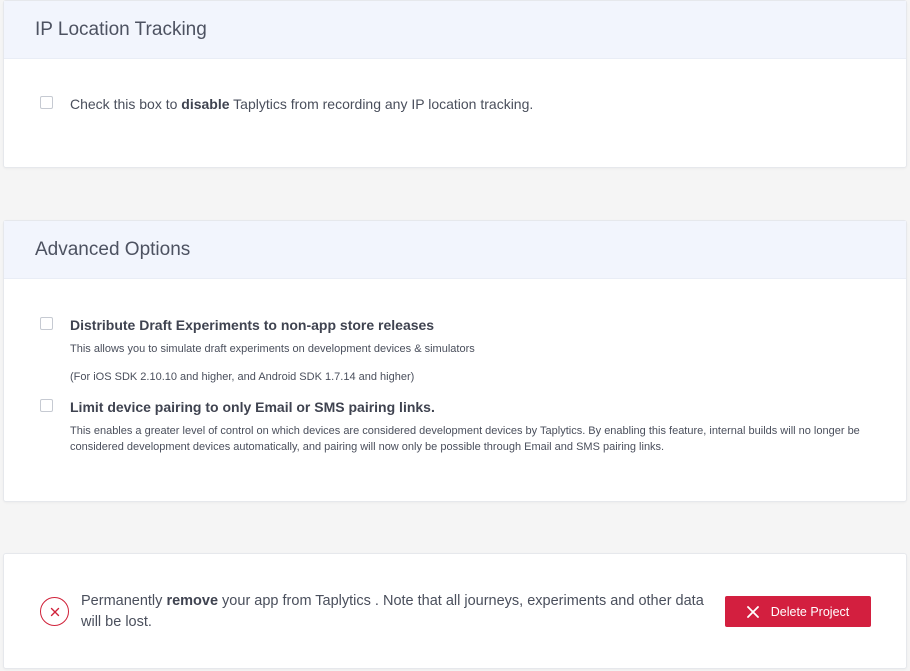 The image size is (910, 671). Describe the element at coordinates (46, 323) in the screenshot. I see `distribute-draft-checkbox` at that location.